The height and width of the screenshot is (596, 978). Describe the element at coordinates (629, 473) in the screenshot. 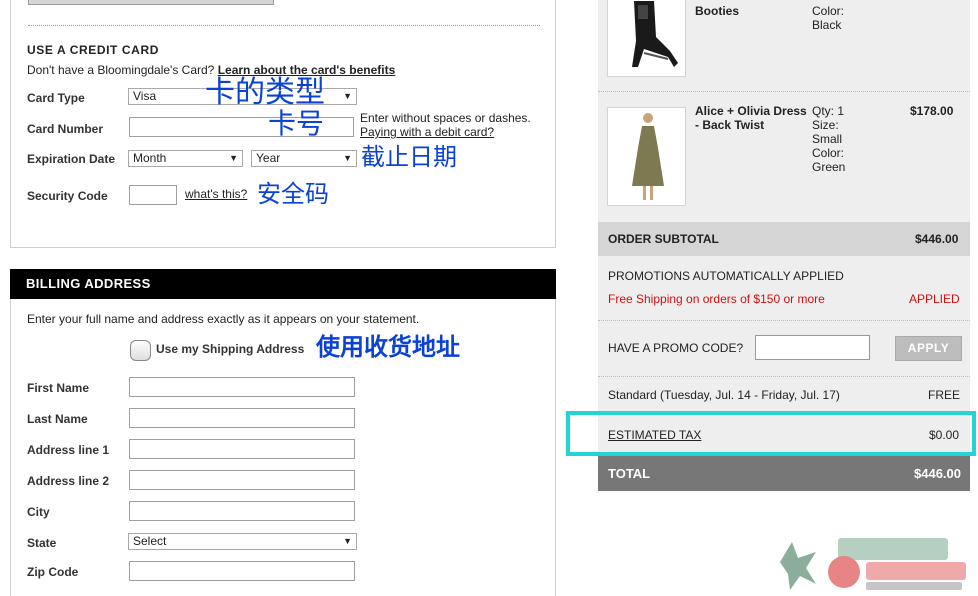

I see `total-label: TOTAL` at that location.